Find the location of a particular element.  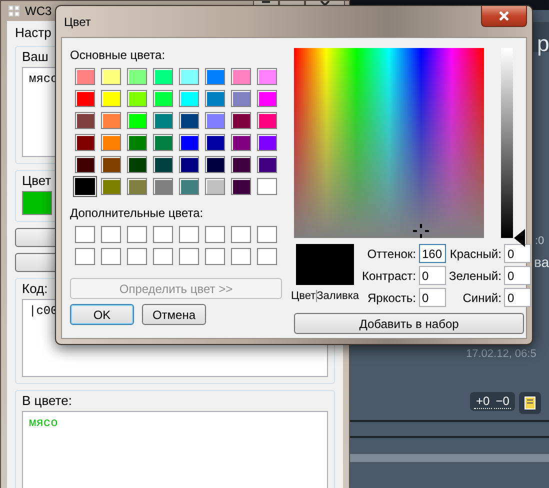

group-label: Цвет is located at coordinates (37, 180).